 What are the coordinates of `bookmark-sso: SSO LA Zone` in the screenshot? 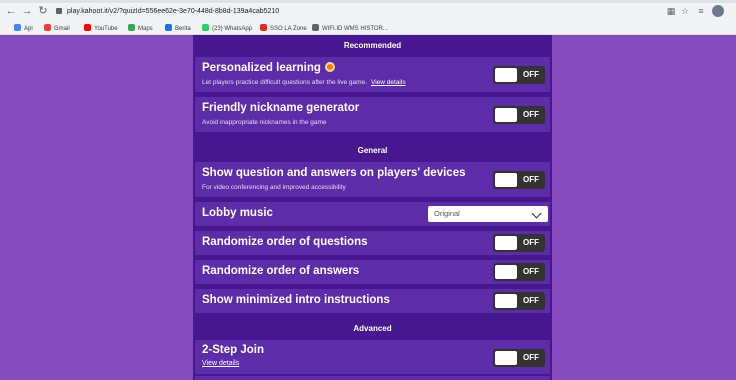 It's located at (283, 28).